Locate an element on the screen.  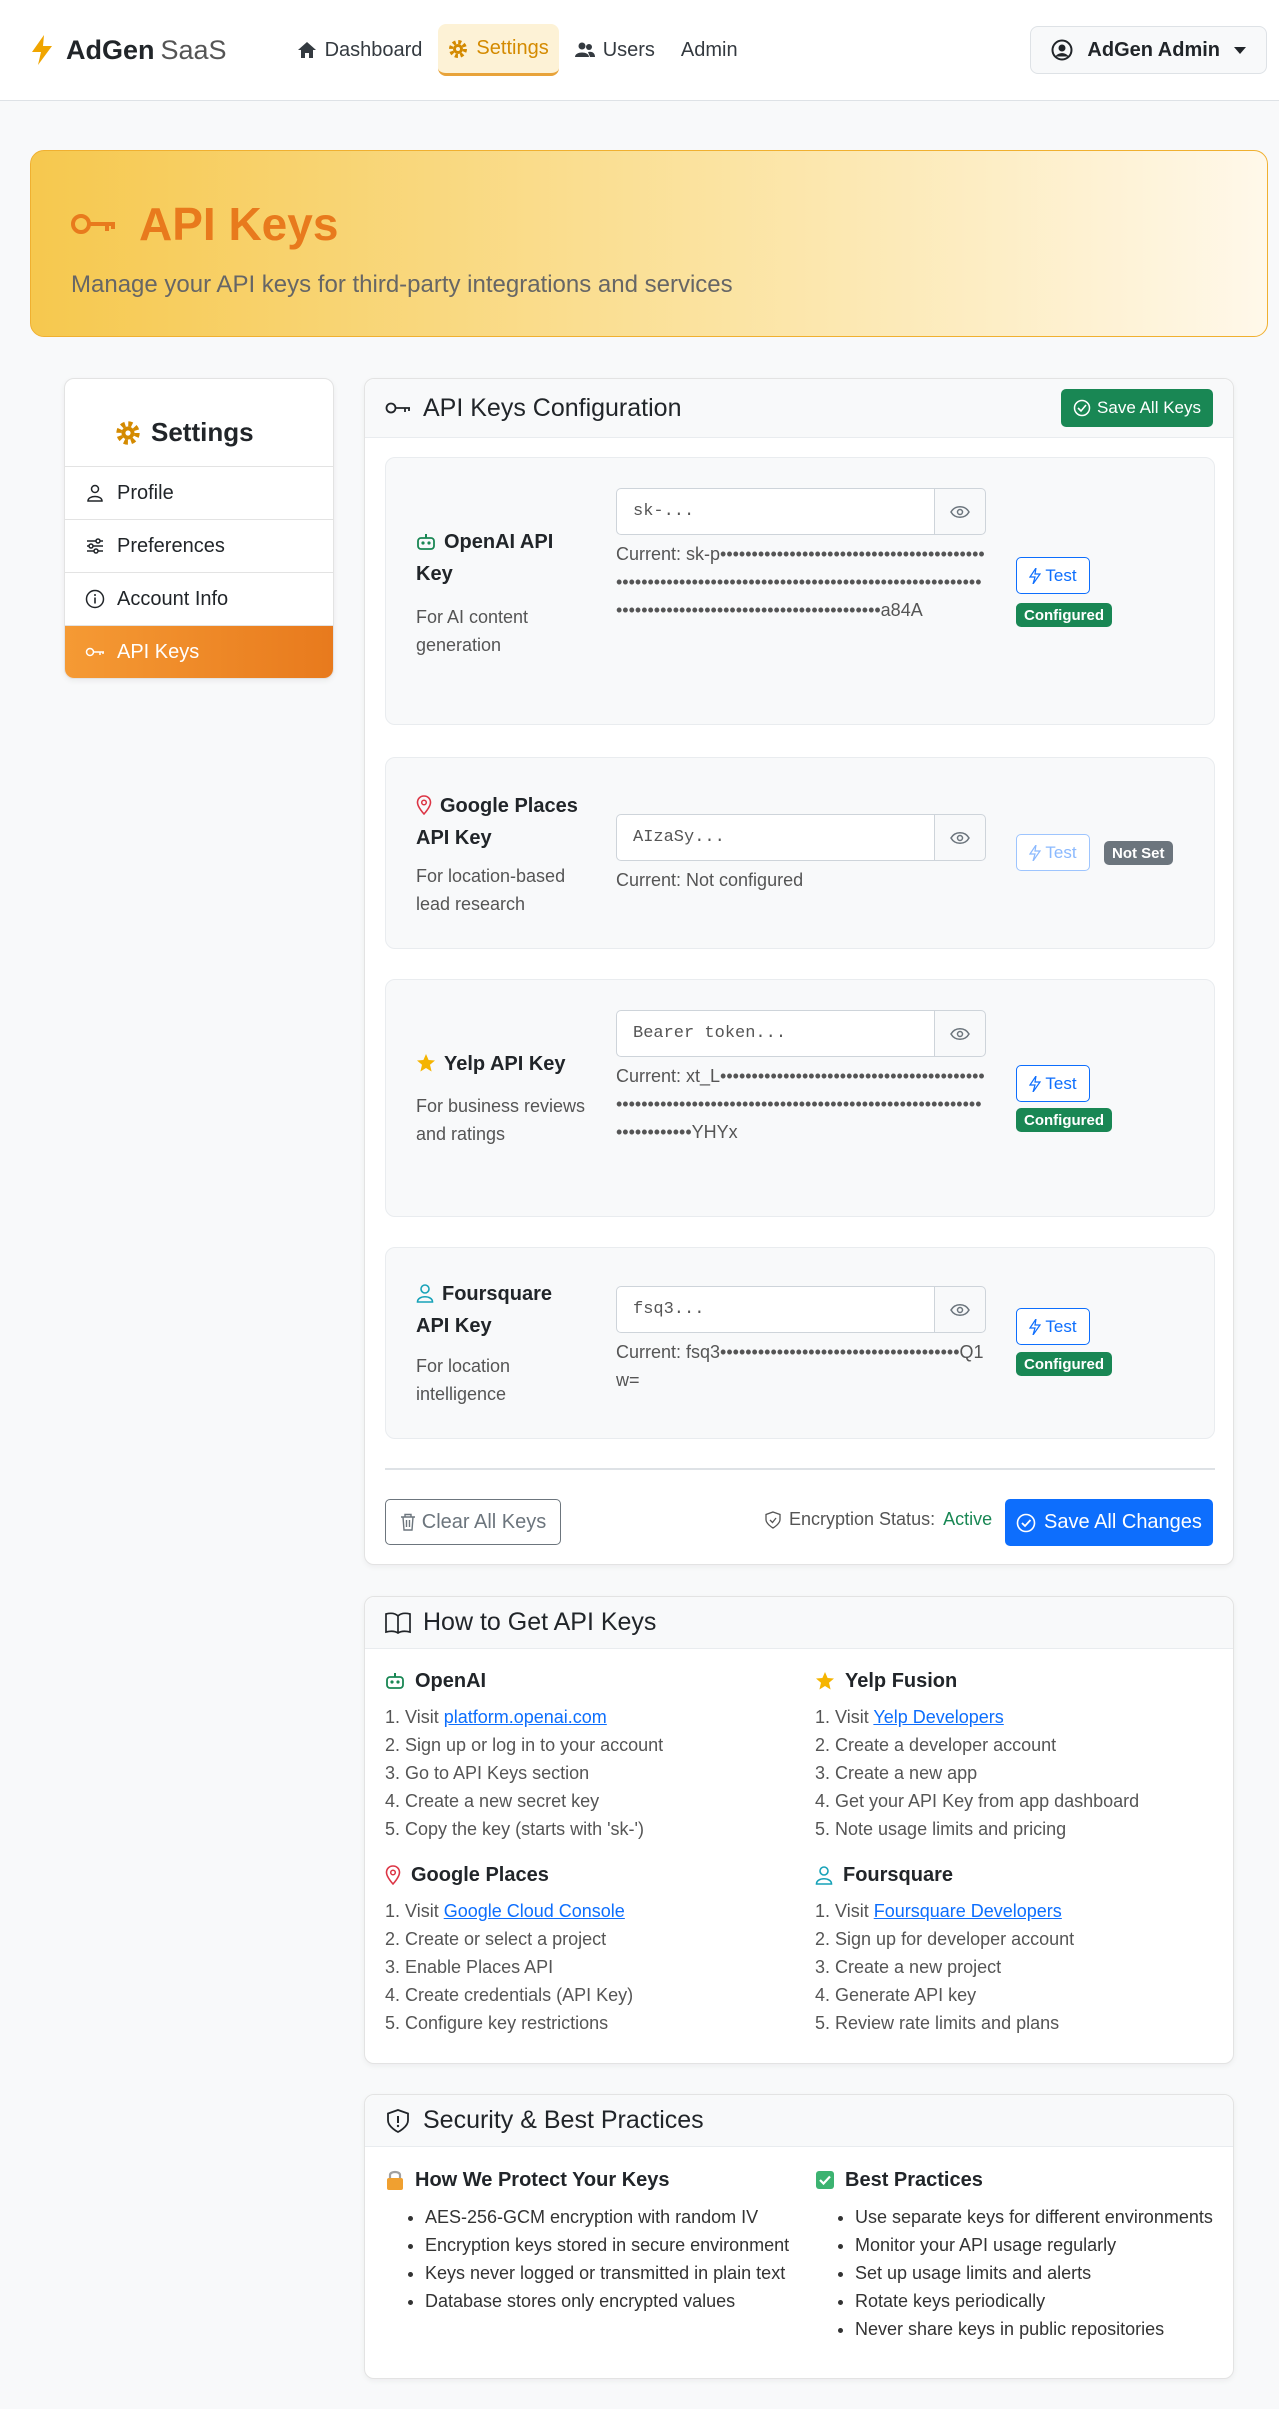
guide-section-title: Yelp Fusion is located at coordinates (1015, 1681).